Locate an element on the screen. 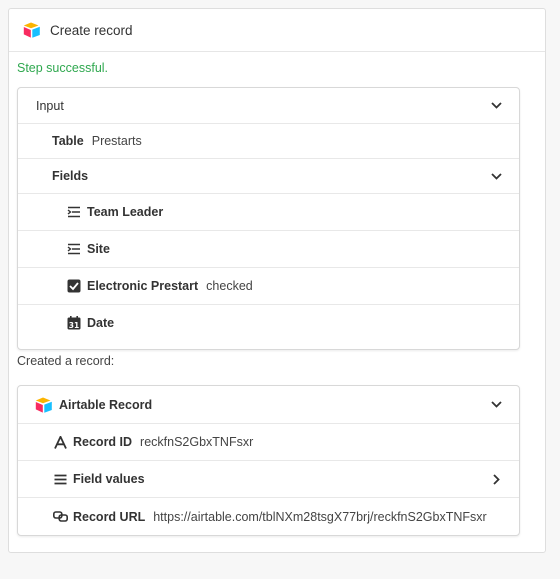  fields-header-row: Fields is located at coordinates (268, 176).